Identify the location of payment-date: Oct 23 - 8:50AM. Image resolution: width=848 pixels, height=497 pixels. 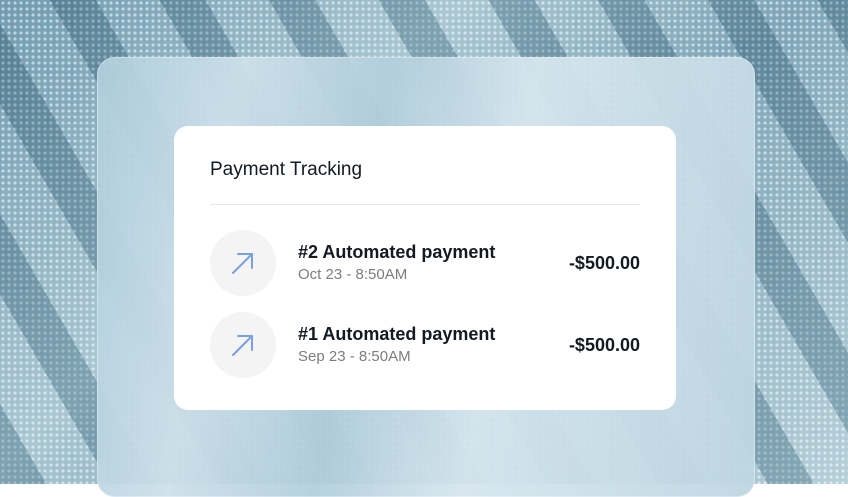
(433, 275).